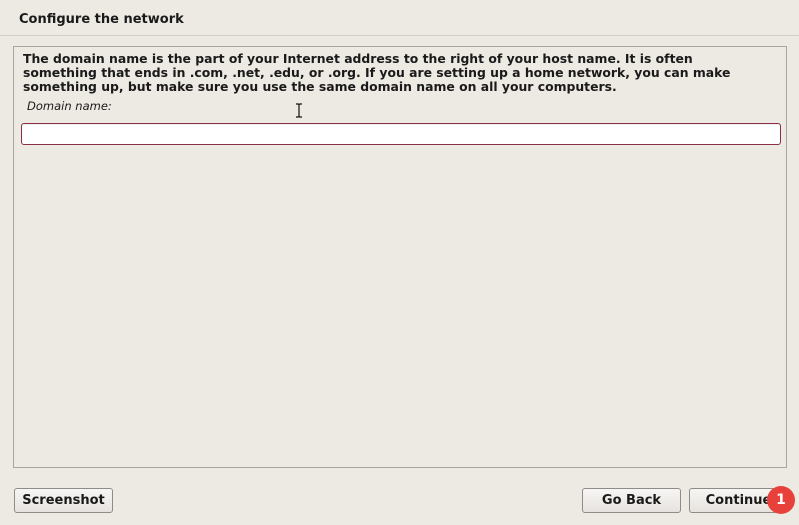  What do you see at coordinates (631, 500) in the screenshot?
I see `go-back-button: Go Back` at bounding box center [631, 500].